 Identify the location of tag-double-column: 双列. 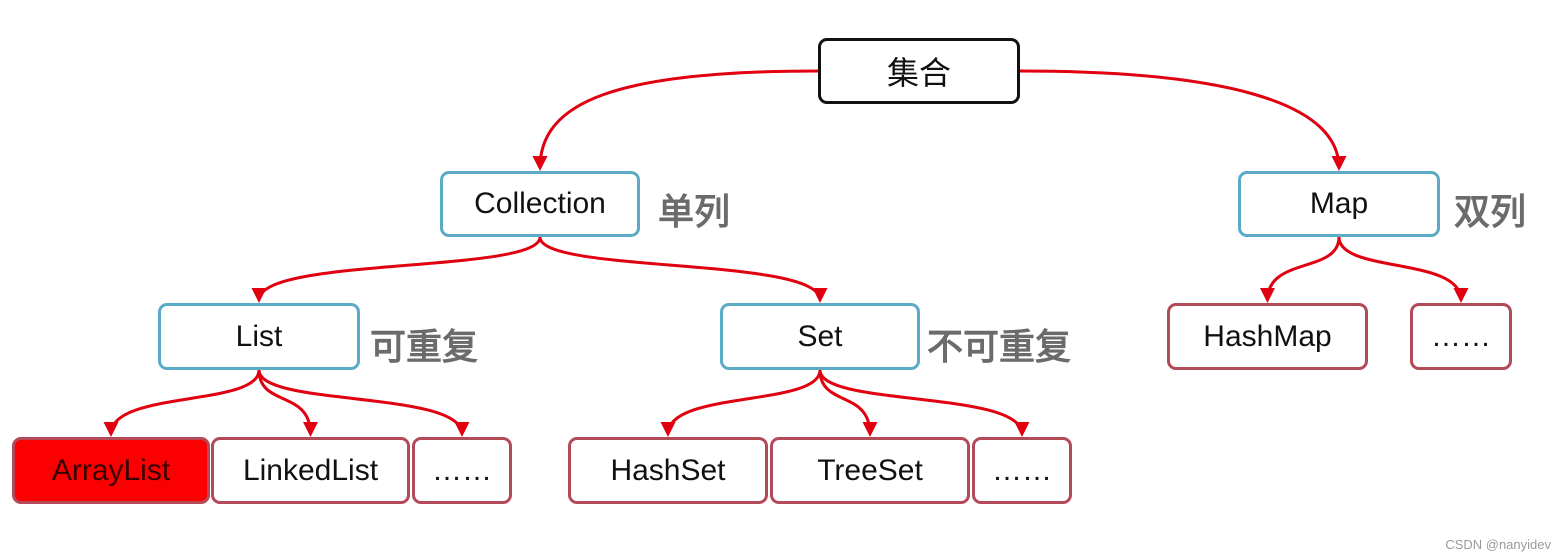
(1490, 211).